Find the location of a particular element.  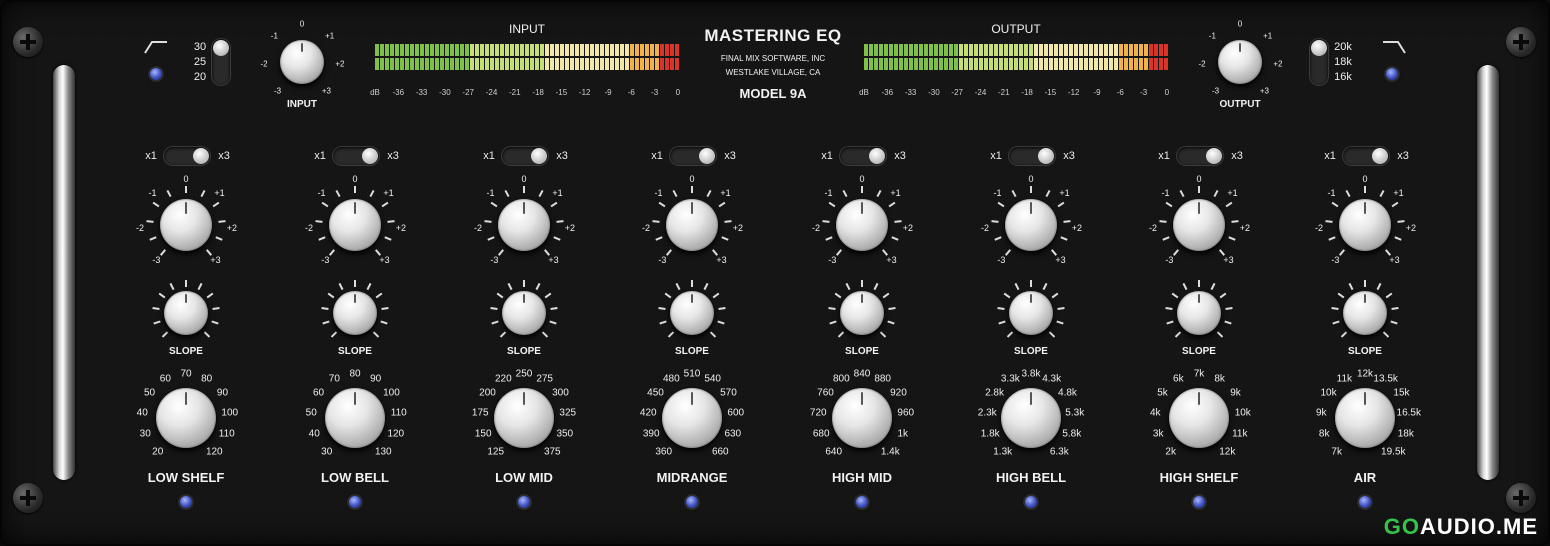

page-title: MASTERING EQ is located at coordinates (773, 35).